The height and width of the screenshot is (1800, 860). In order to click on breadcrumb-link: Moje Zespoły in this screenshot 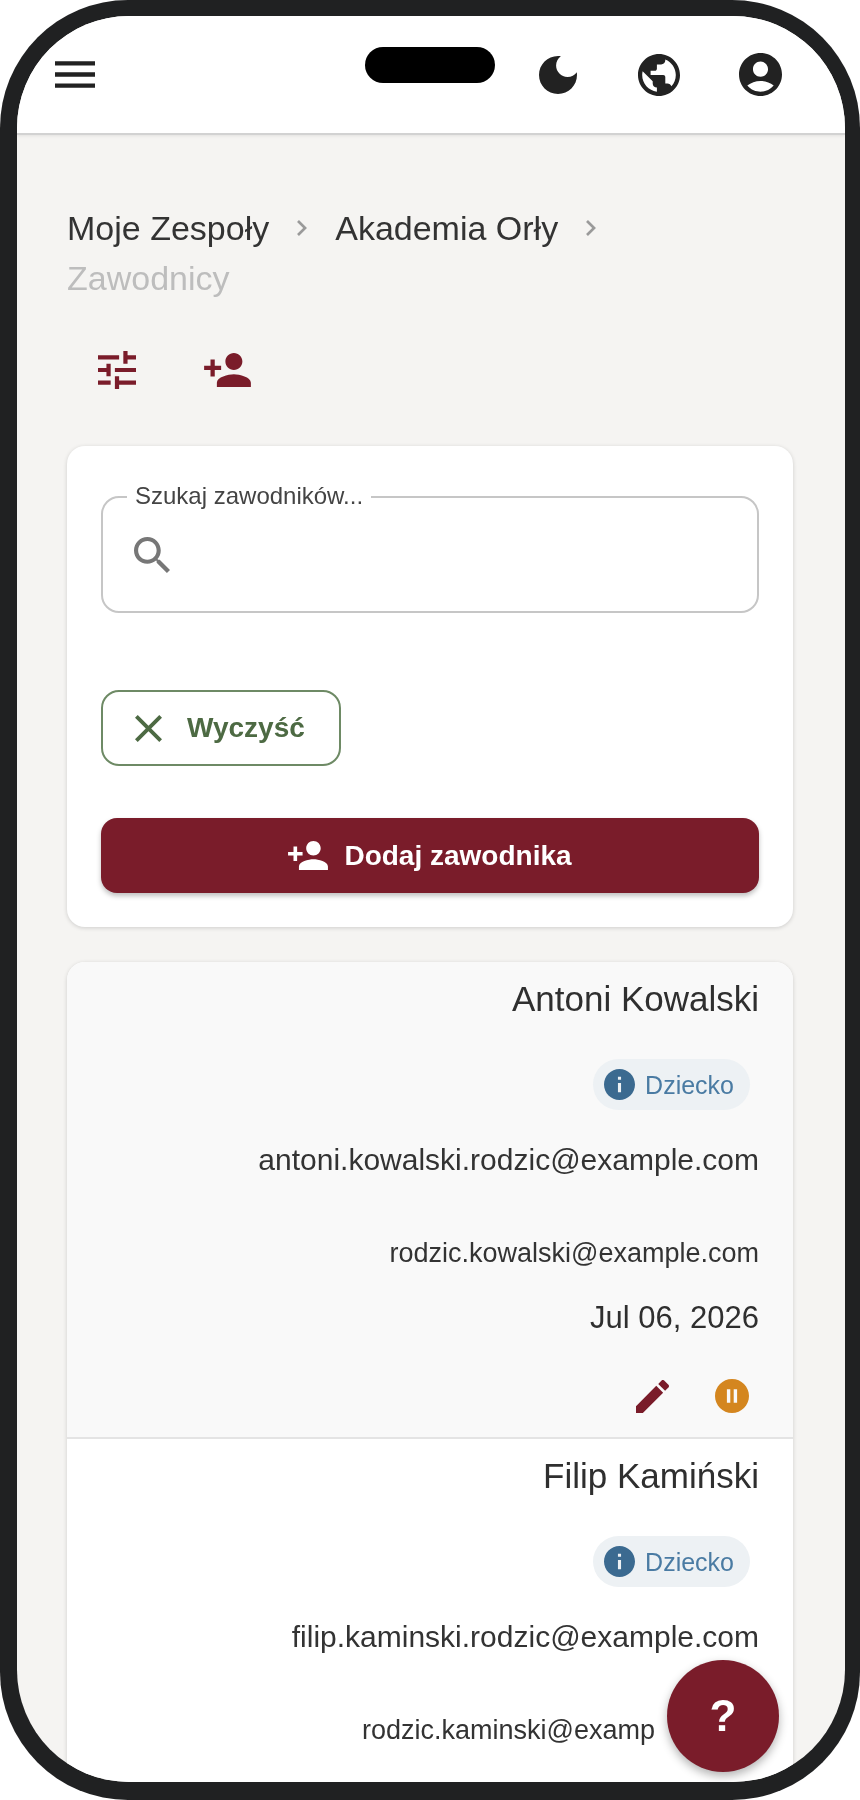, I will do `click(168, 228)`.